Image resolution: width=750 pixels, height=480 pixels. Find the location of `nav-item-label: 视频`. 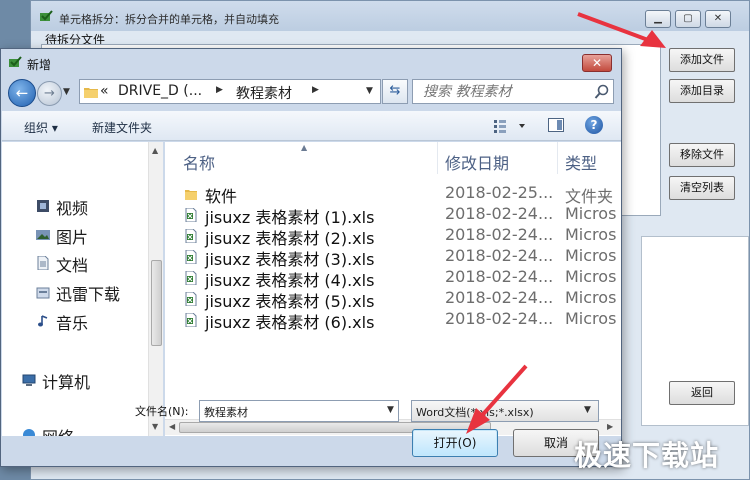

nav-item-label: 视频 is located at coordinates (72, 208).